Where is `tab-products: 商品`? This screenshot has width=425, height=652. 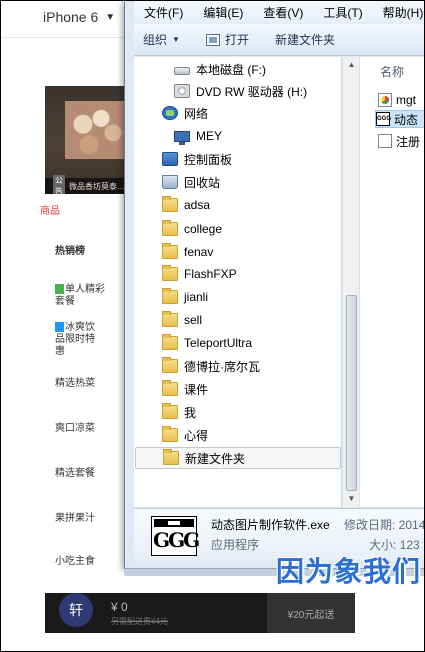 tab-products: 商品 is located at coordinates (70, 212).